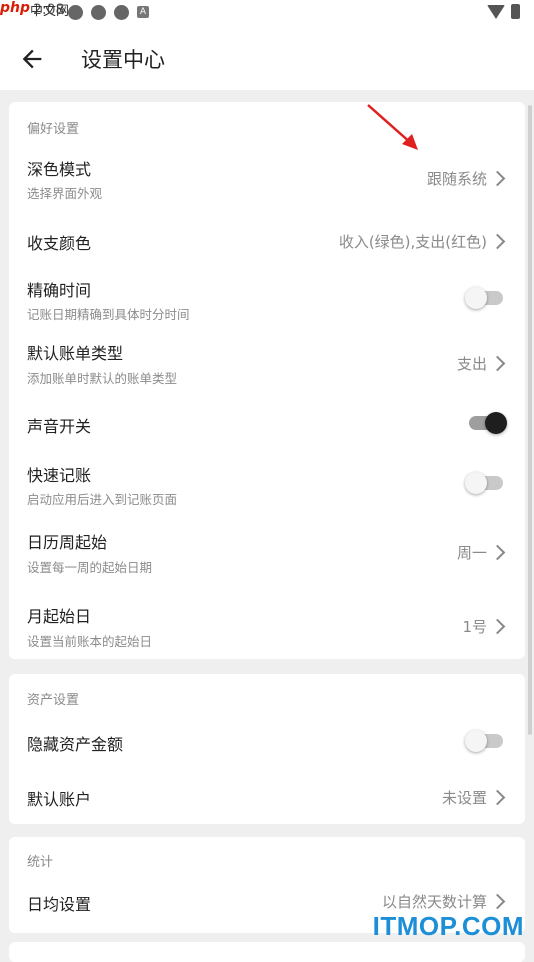 The height and width of the screenshot is (962, 534). Describe the element at coordinates (59, 475) in the screenshot. I see `quick-record-label: 快速记账` at that location.